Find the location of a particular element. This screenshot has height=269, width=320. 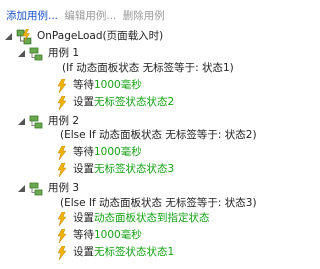

action-row: 设置 无标签状态状态3 is located at coordinates (115, 169).